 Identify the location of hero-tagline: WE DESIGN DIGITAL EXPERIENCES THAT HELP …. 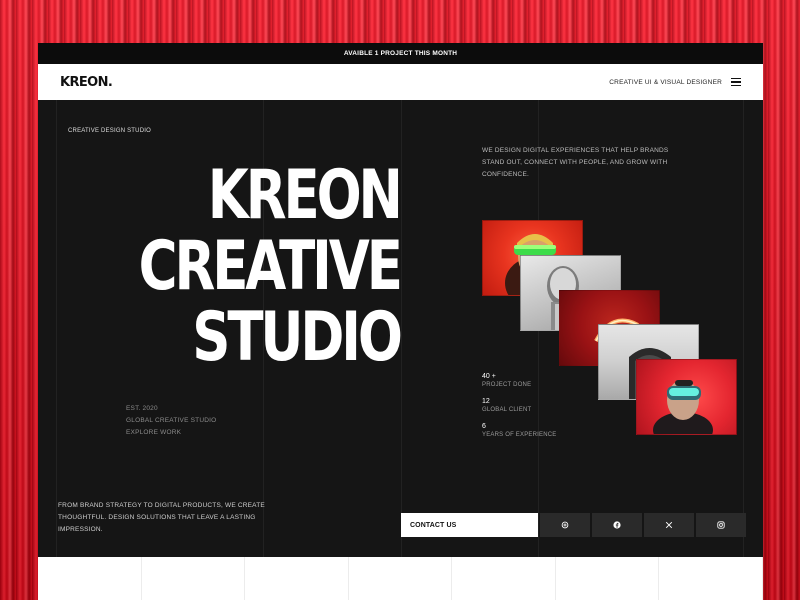
(575, 162).